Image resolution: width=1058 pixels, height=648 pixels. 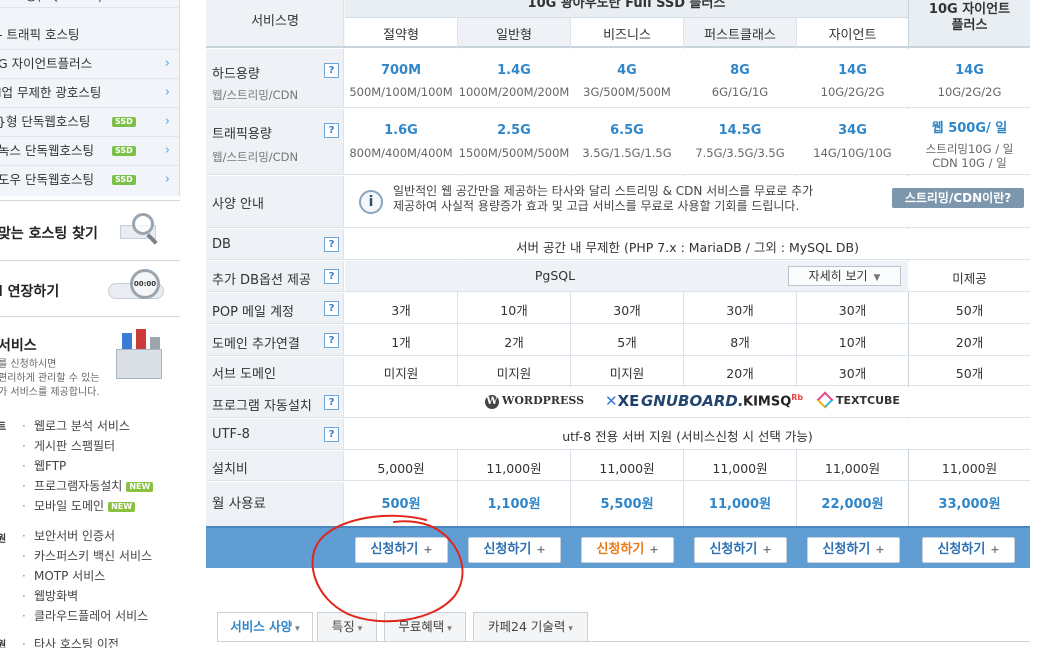 What do you see at coordinates (969, 278) in the screenshot?
I see `extra-db-giant: 미제공` at bounding box center [969, 278].